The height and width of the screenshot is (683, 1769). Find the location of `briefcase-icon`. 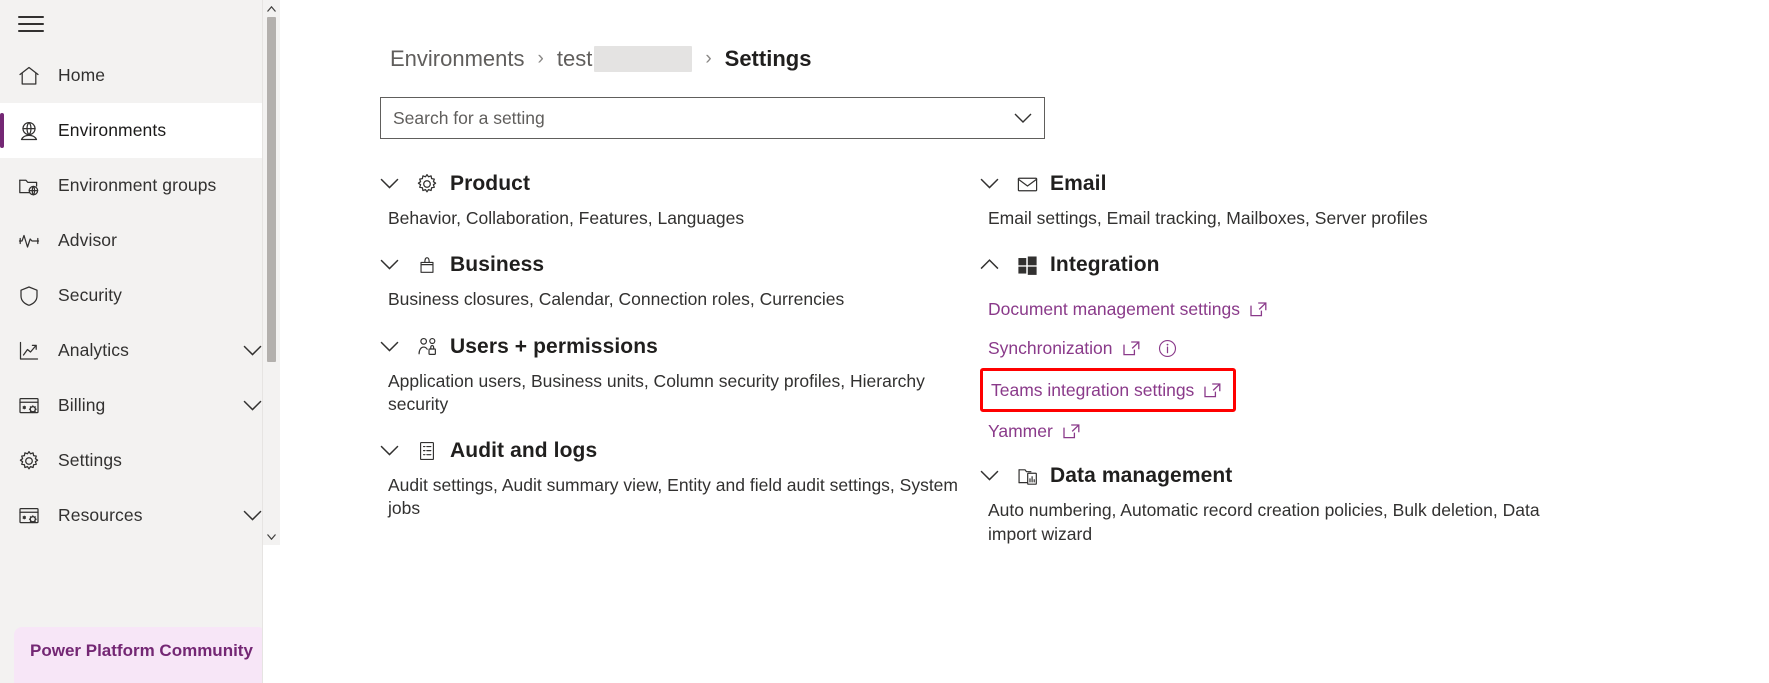

briefcase-icon is located at coordinates (427, 265).